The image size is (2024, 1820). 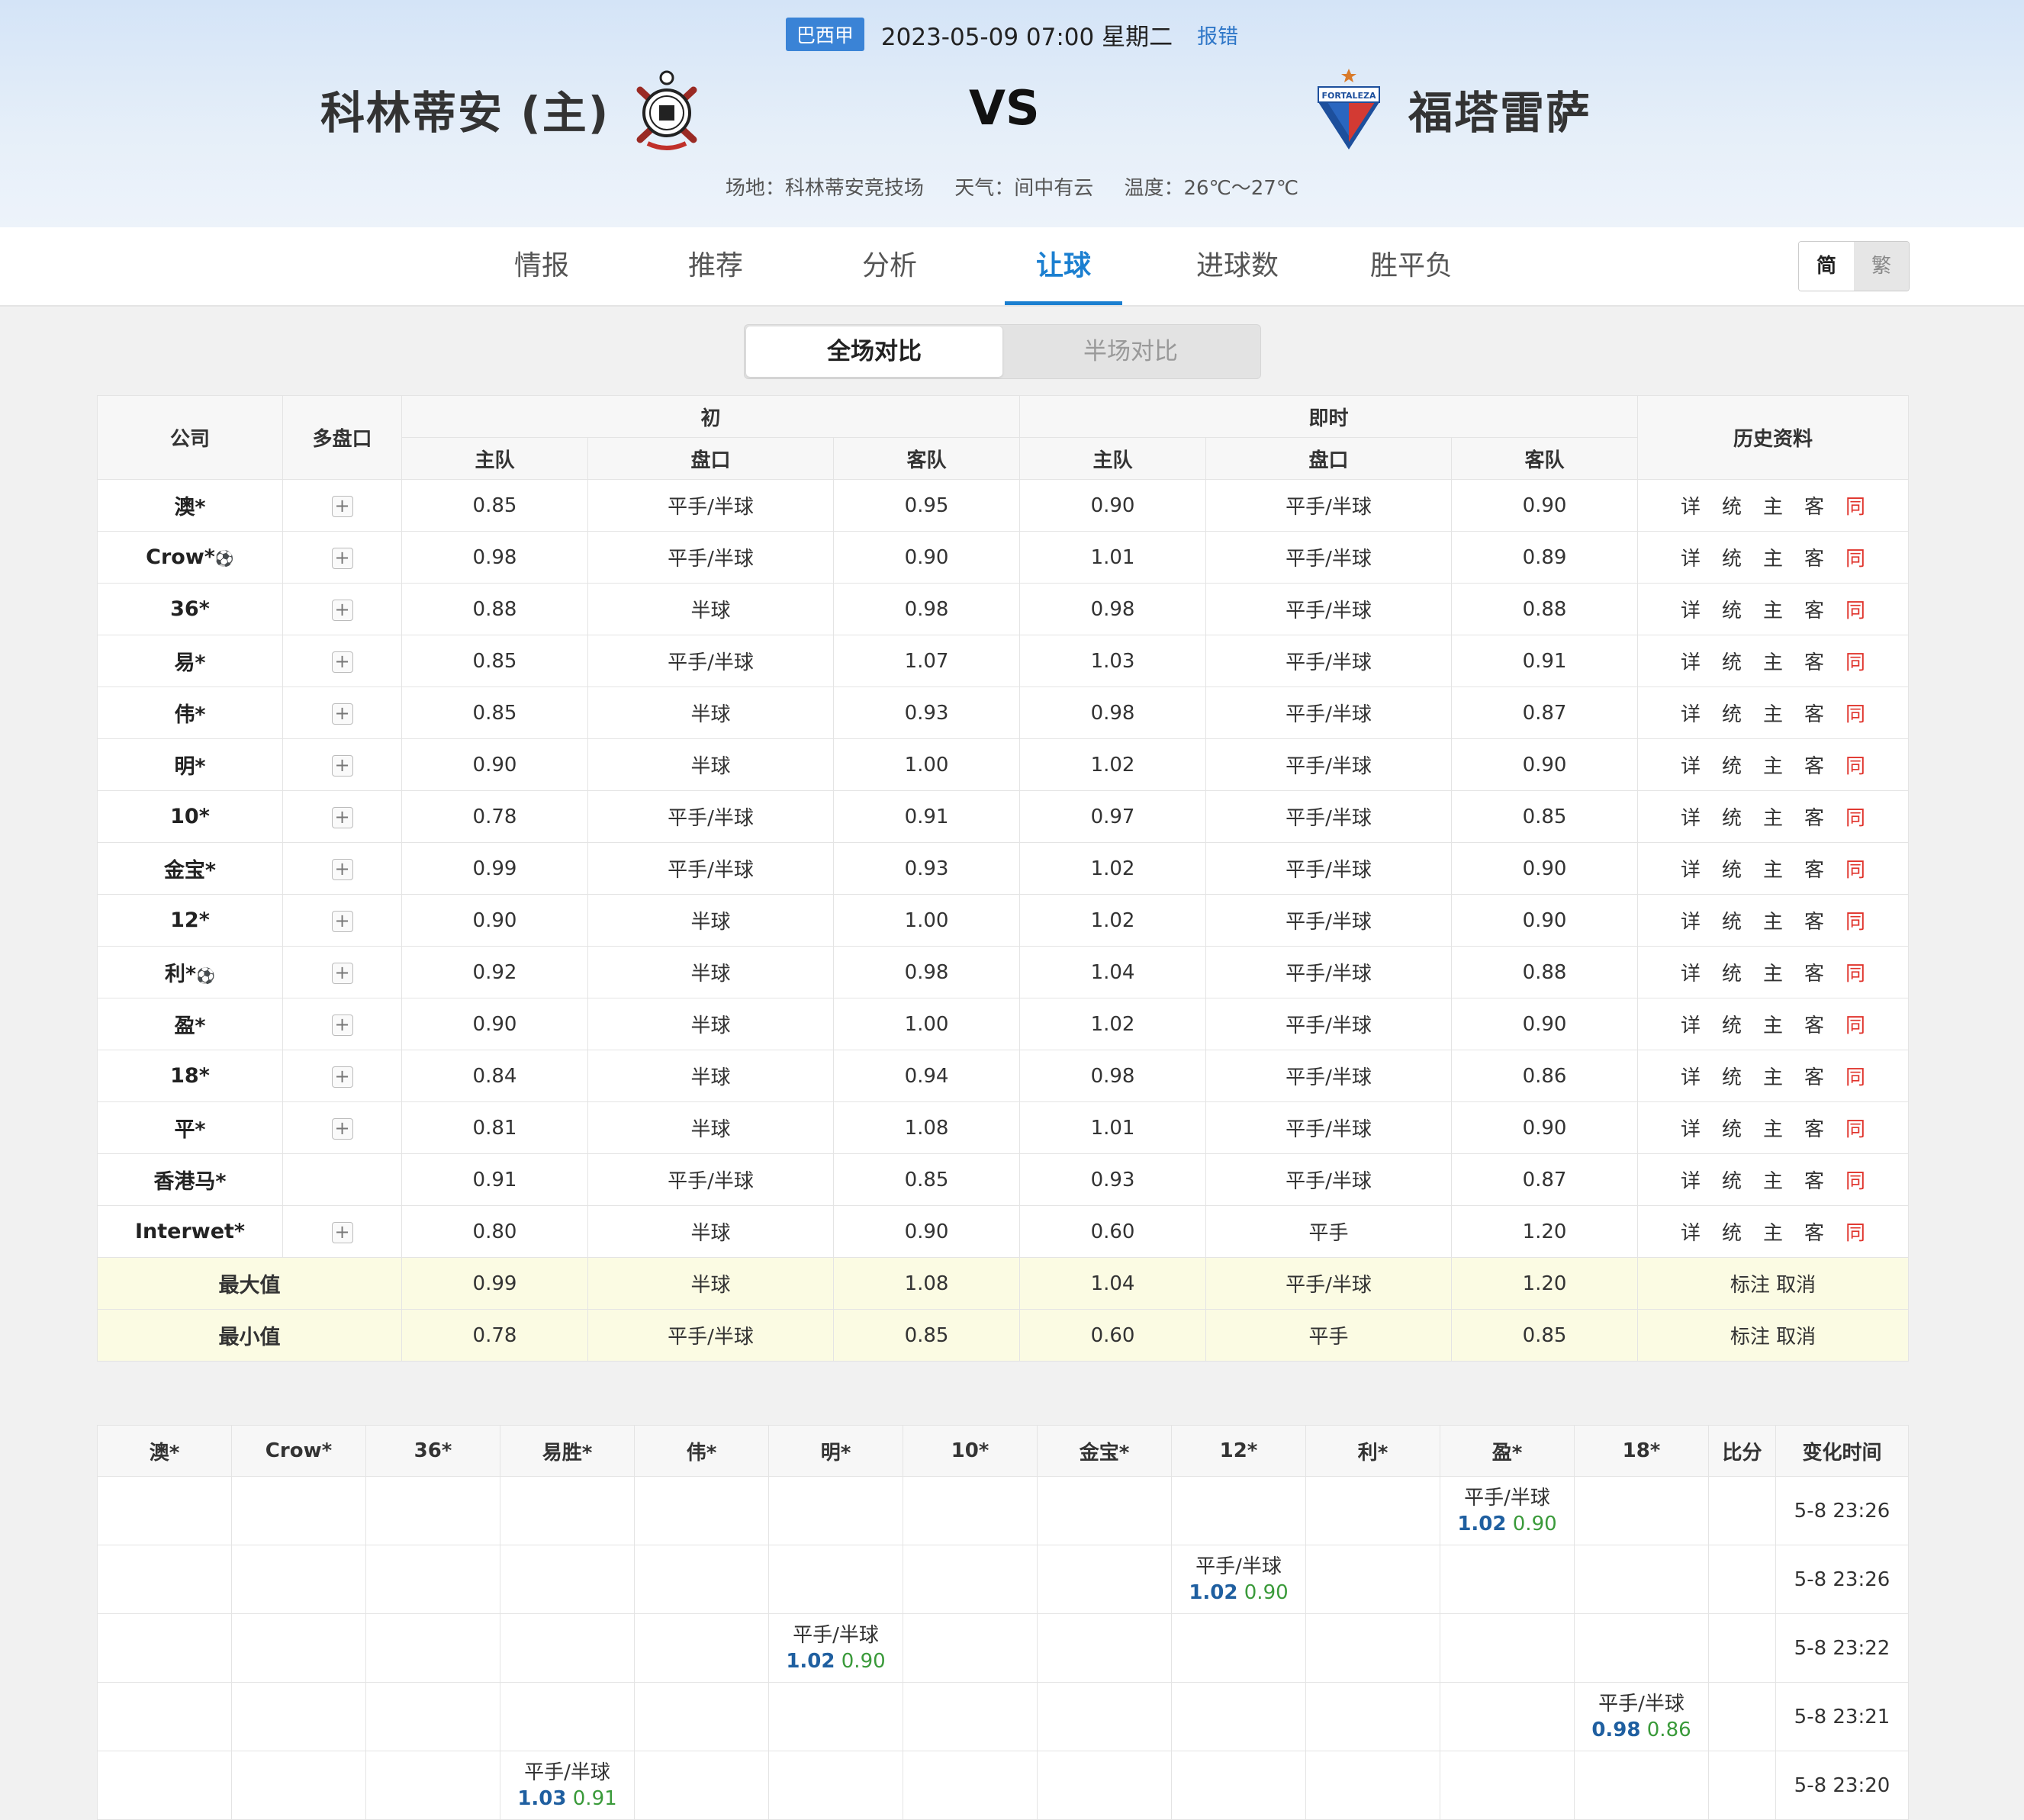 What do you see at coordinates (465, 109) in the screenshot?
I see `home-team-name: 科林蒂安 (主)` at bounding box center [465, 109].